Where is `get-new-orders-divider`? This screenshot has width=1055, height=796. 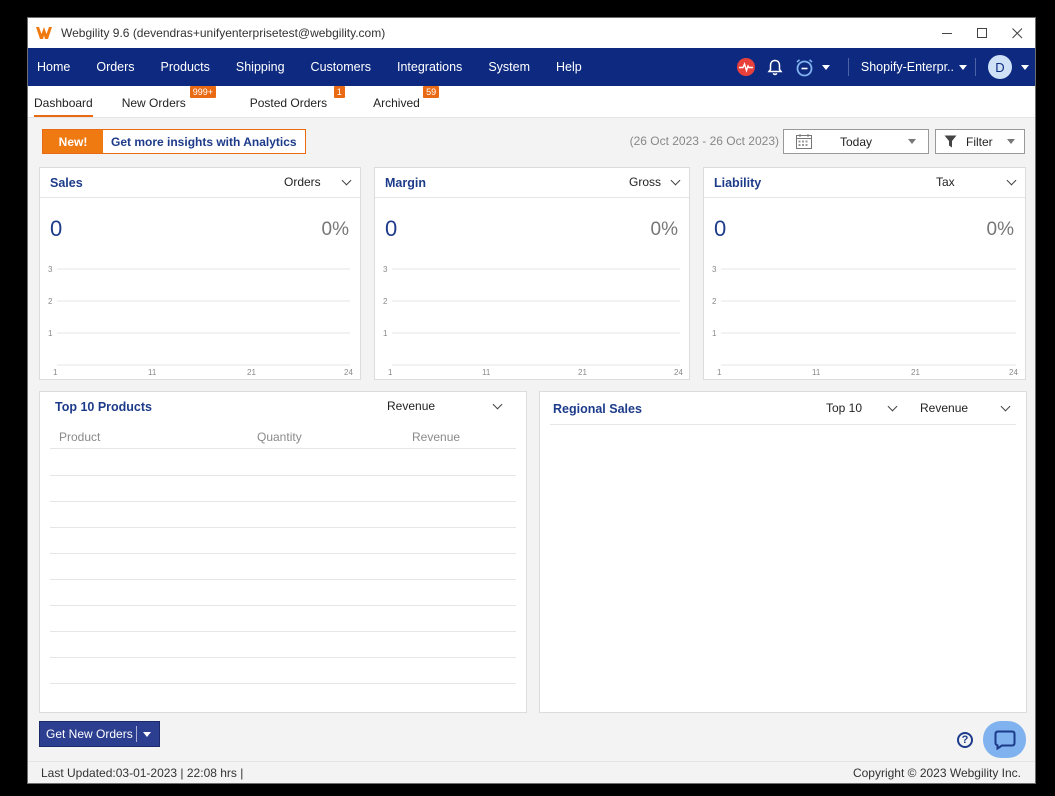
get-new-orders-divider is located at coordinates (136, 734).